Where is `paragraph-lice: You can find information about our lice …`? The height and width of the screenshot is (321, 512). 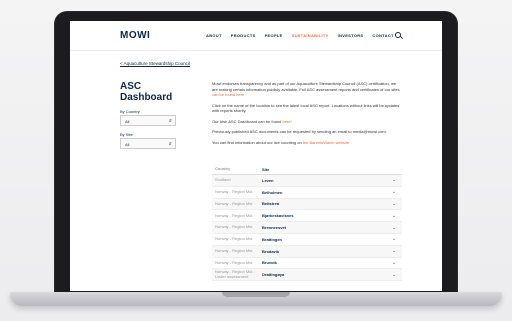
paragraph-lice: You can find information about our lice … is located at coordinates (281, 142).